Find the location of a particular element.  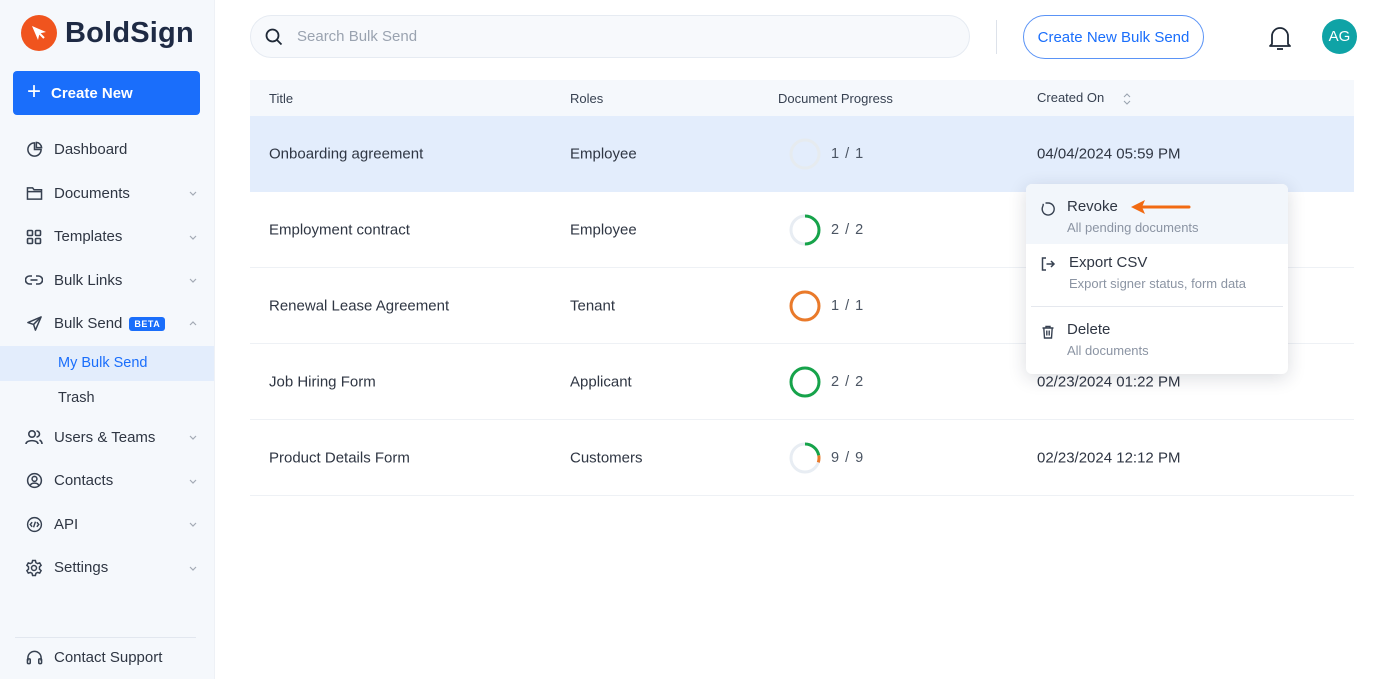

sidebar-item-documents: Documents is located at coordinates (107, 194).